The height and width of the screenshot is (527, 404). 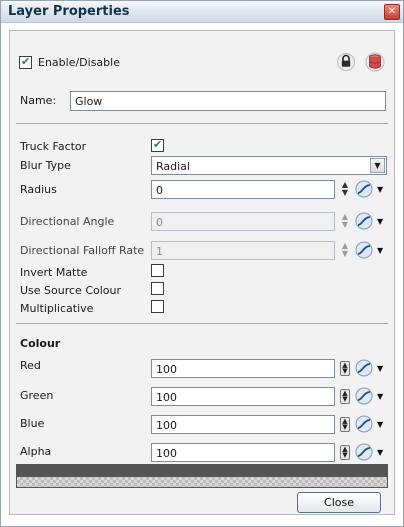 I want to click on name-input: Glow, so click(x=228, y=101).